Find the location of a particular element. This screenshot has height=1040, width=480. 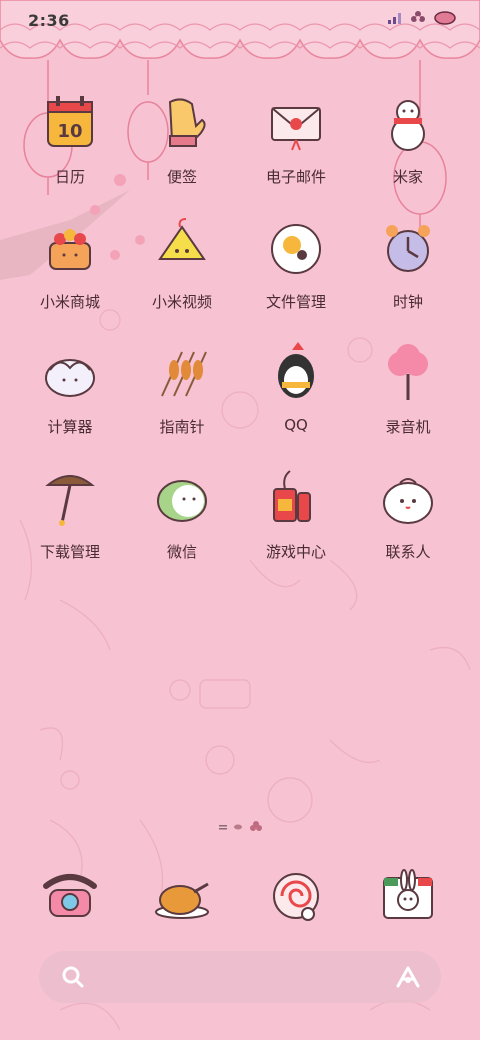

app-cake: 小米商城 is located at coordinates (70, 272).